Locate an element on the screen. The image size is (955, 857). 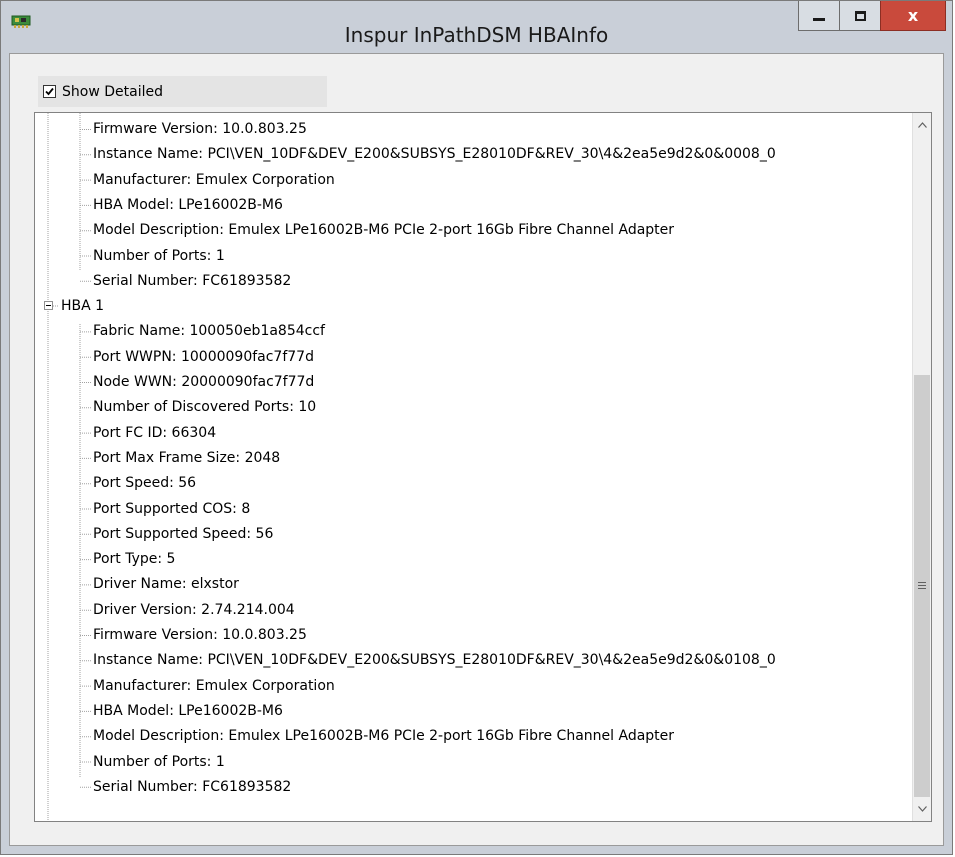
scroll-up-button is located at coordinates (922, 125).